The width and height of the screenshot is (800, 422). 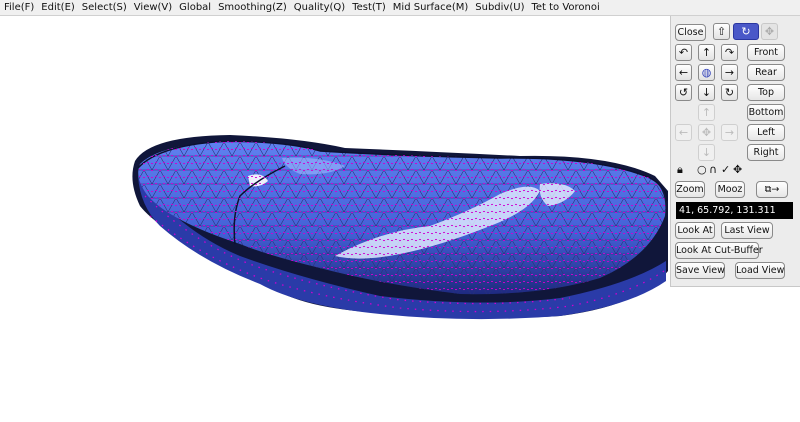 What do you see at coordinates (194, 7) in the screenshot?
I see `menu-global: Global` at bounding box center [194, 7].